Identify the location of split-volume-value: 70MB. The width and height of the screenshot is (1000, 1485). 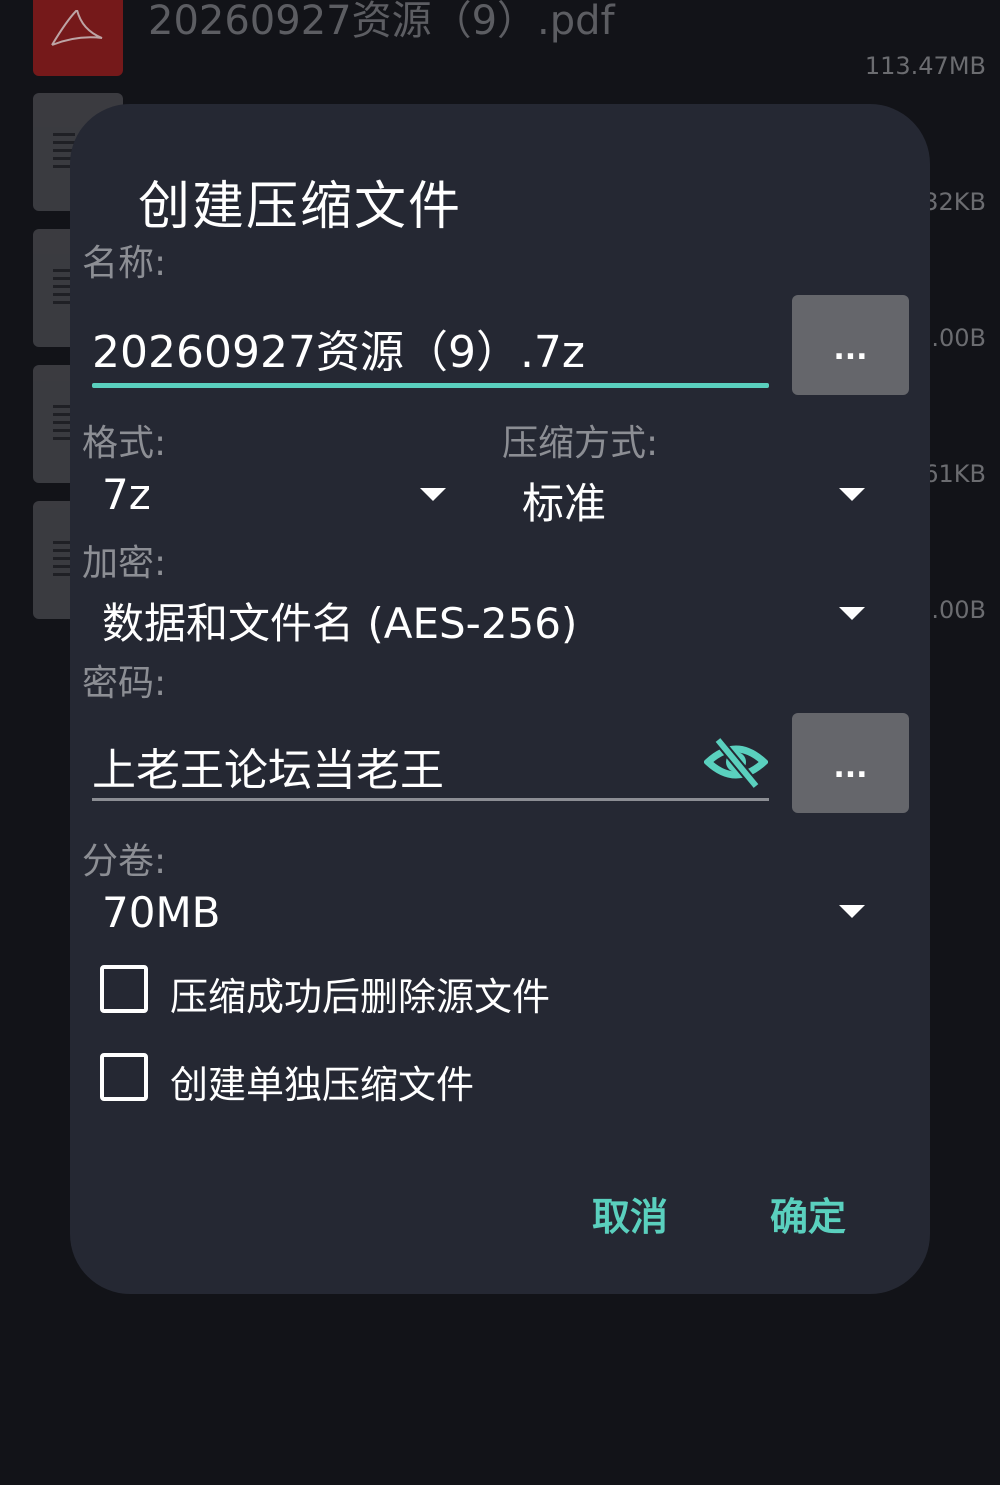
(161, 912).